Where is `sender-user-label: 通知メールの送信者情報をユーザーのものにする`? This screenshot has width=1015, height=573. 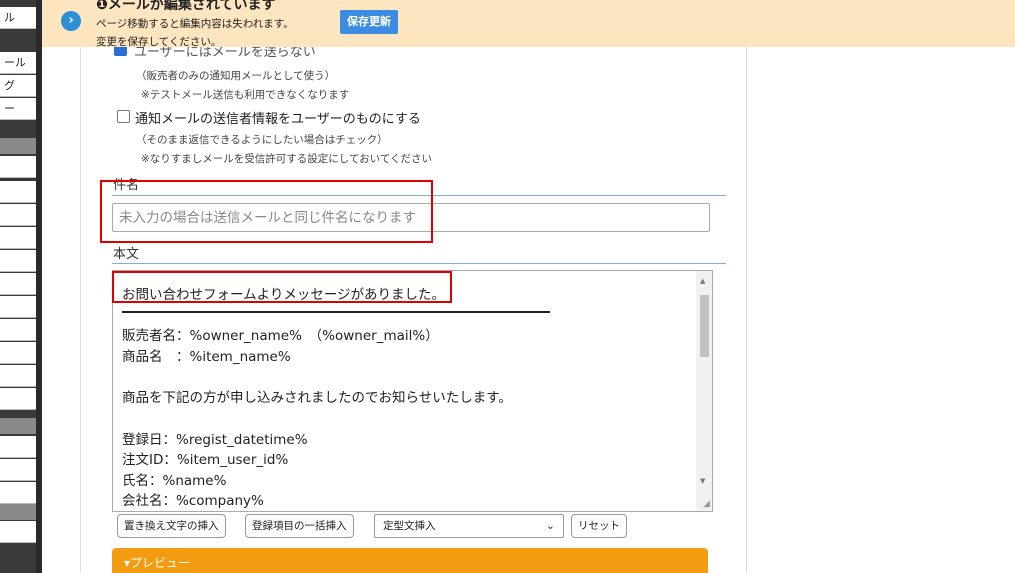
sender-user-label: 通知メールの送信者情報をユーザーのものにする is located at coordinates (278, 119).